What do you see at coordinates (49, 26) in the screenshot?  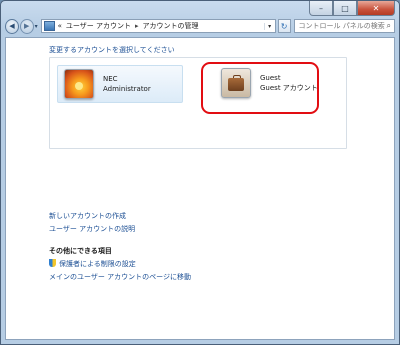 I see `control-panel-icon` at bounding box center [49, 26].